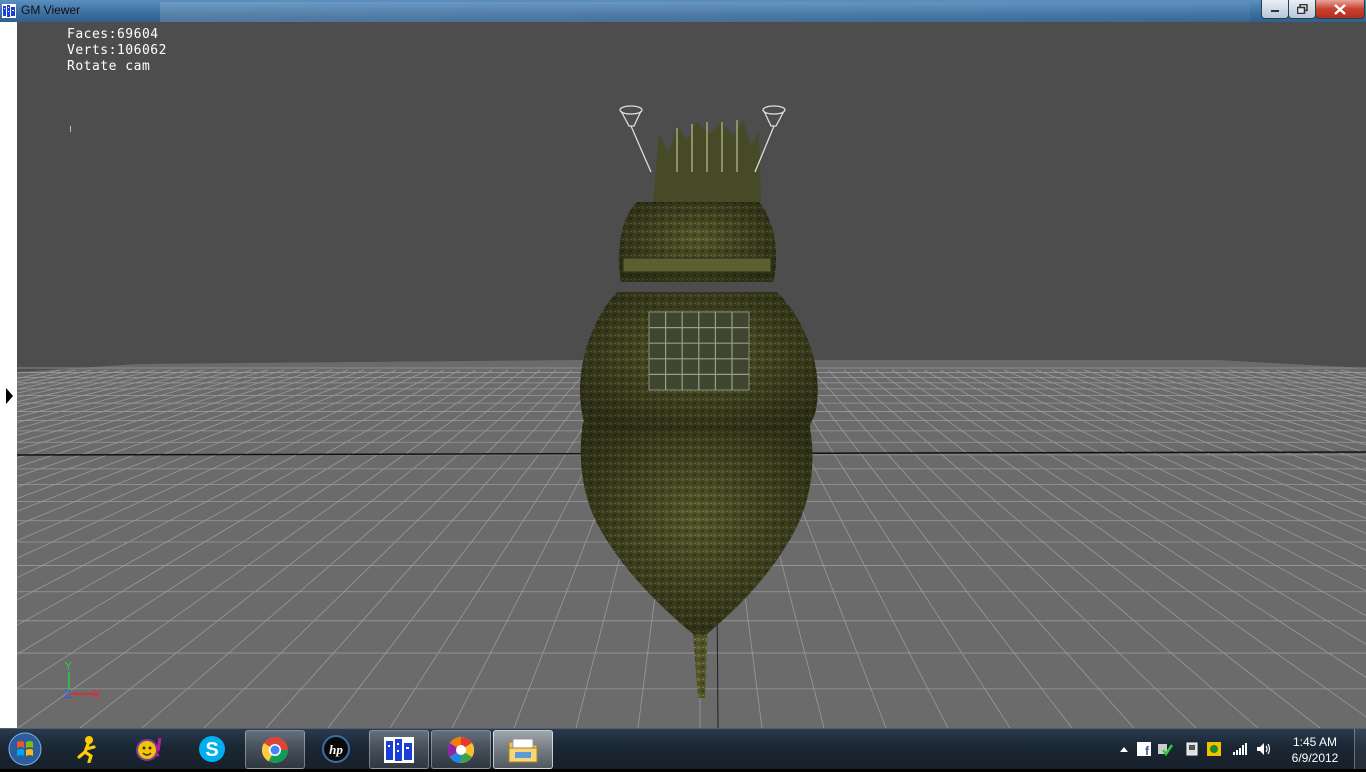 The width and height of the screenshot is (1366, 772). I want to click on yahoo-messenger-icon, so click(149, 749).